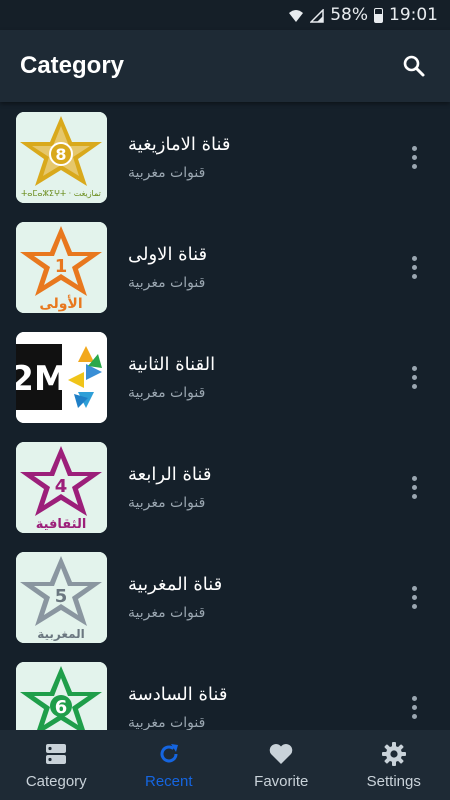 The height and width of the screenshot is (800, 450). What do you see at coordinates (168, 781) in the screenshot?
I see `nav-label: Recent` at bounding box center [168, 781].